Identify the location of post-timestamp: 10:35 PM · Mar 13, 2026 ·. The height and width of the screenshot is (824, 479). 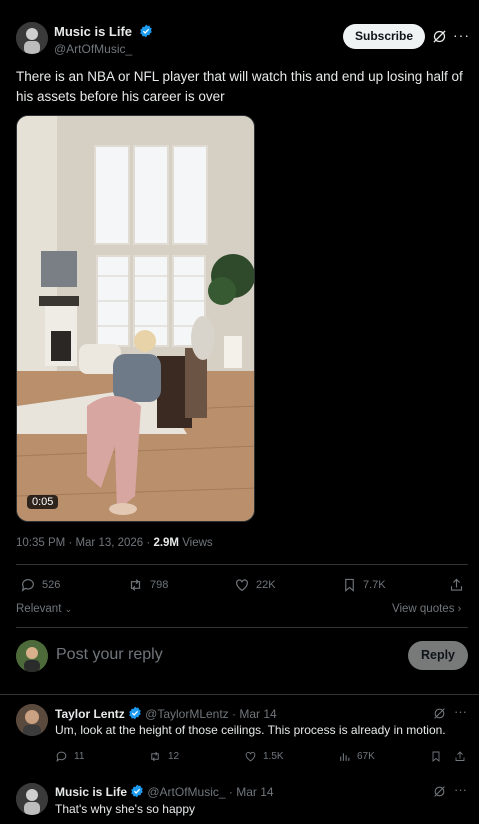
(84, 543).